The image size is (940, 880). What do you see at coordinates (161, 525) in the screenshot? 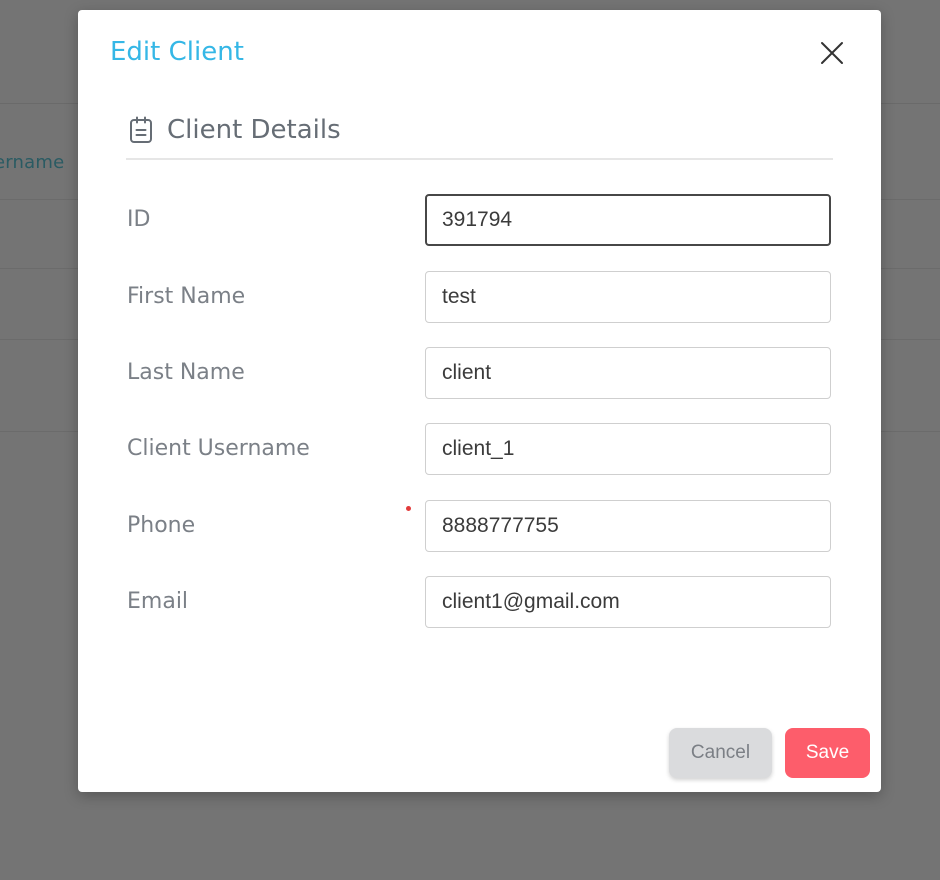
I see `phone-label: Phone` at bounding box center [161, 525].